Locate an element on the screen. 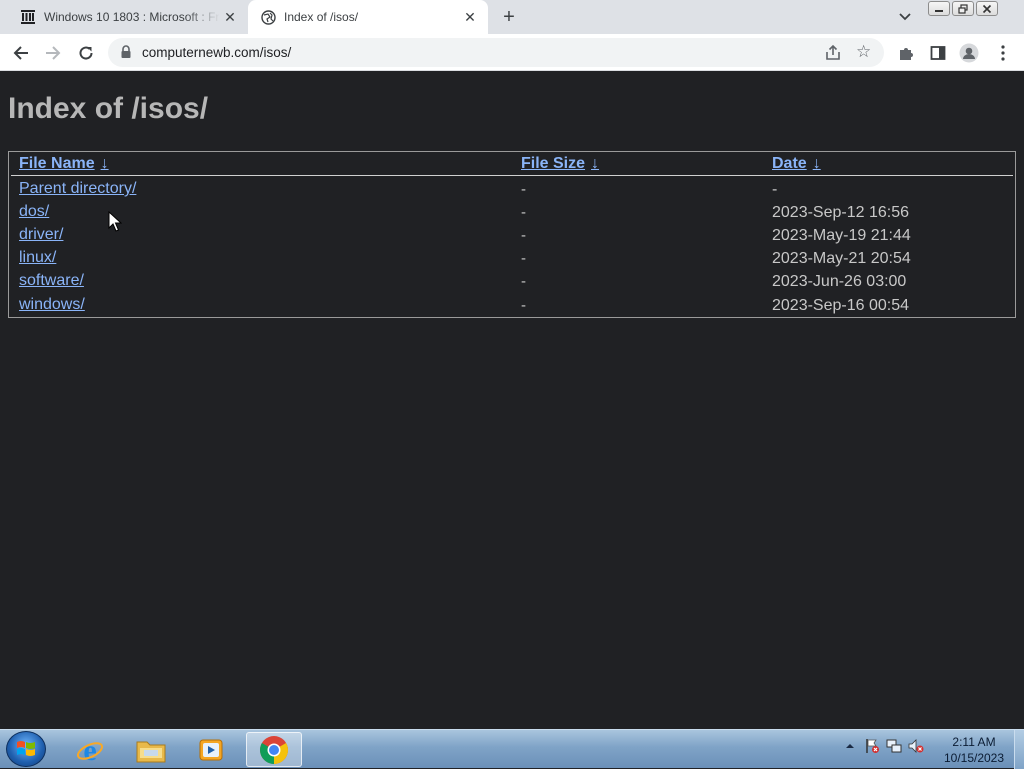 This screenshot has height=769, width=1024. table-row: windows/ - 2023-Sep-16 00:54 is located at coordinates (512, 304).